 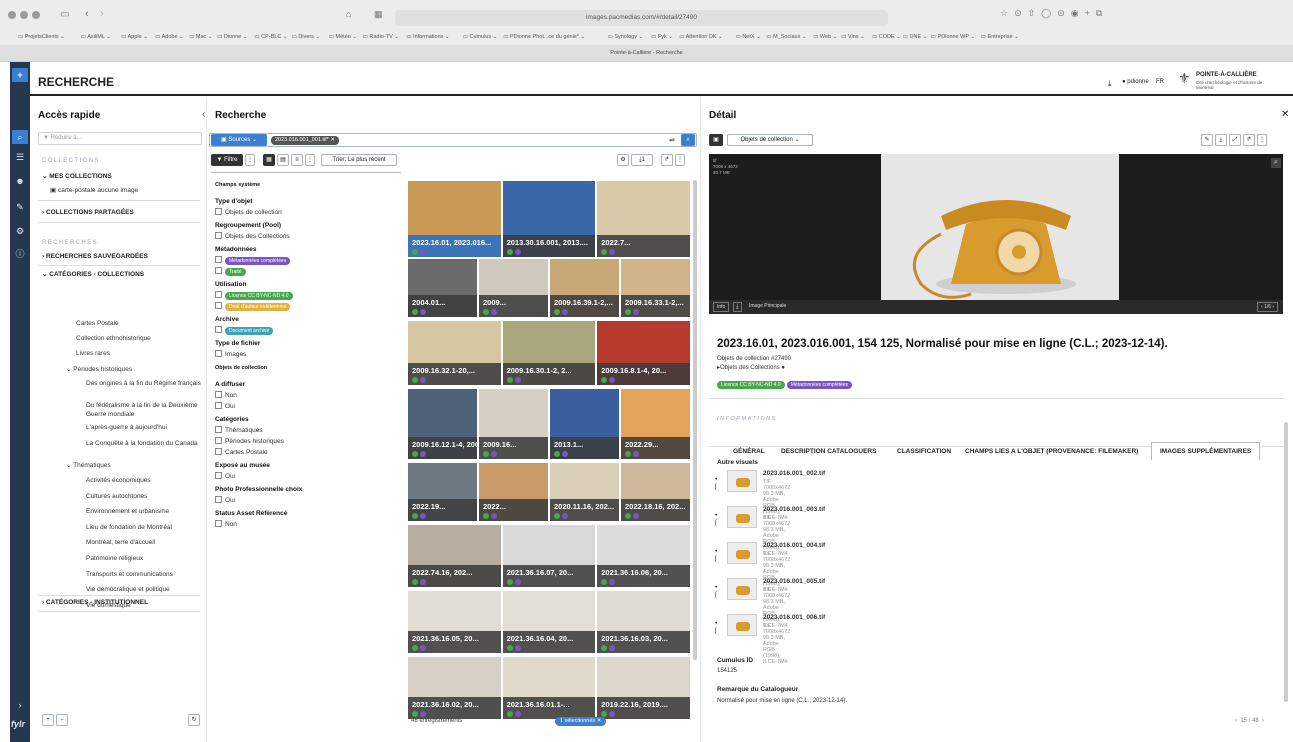 What do you see at coordinates (253, 306) in the screenshot?
I see `filter-option: Droit d'auteur indéterminé` at bounding box center [253, 306].